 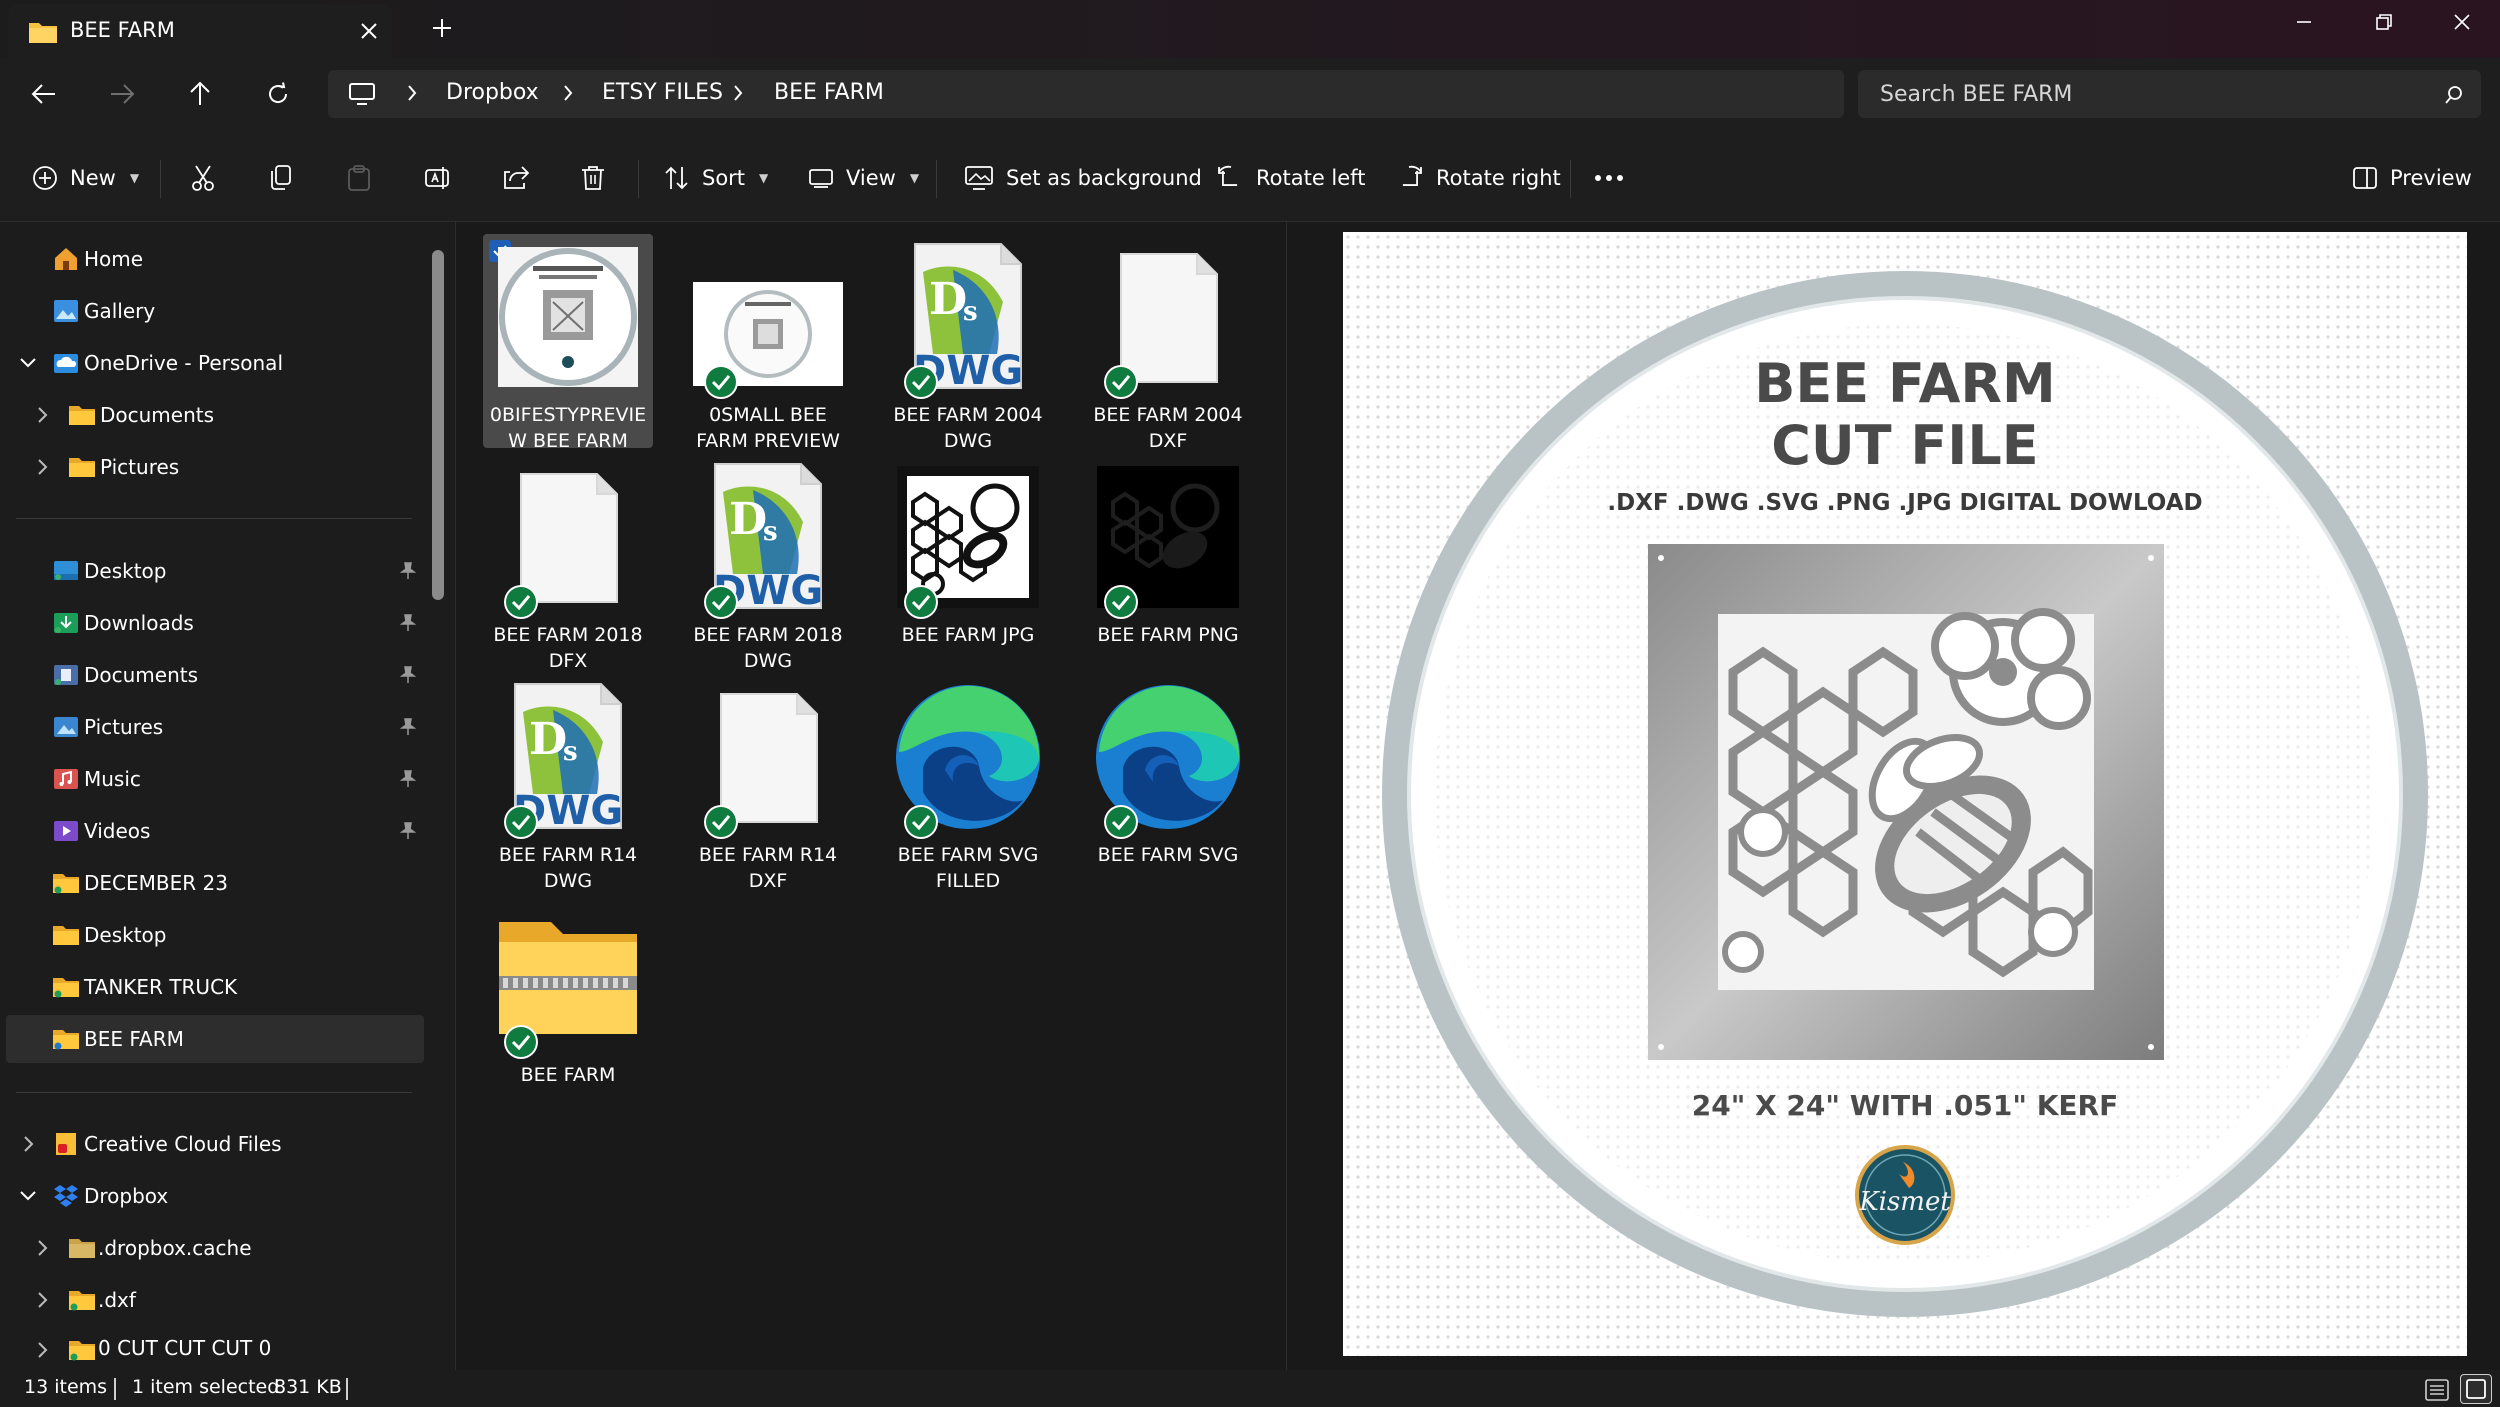 I want to click on sidebar-item-music: Music, so click(x=220, y=779).